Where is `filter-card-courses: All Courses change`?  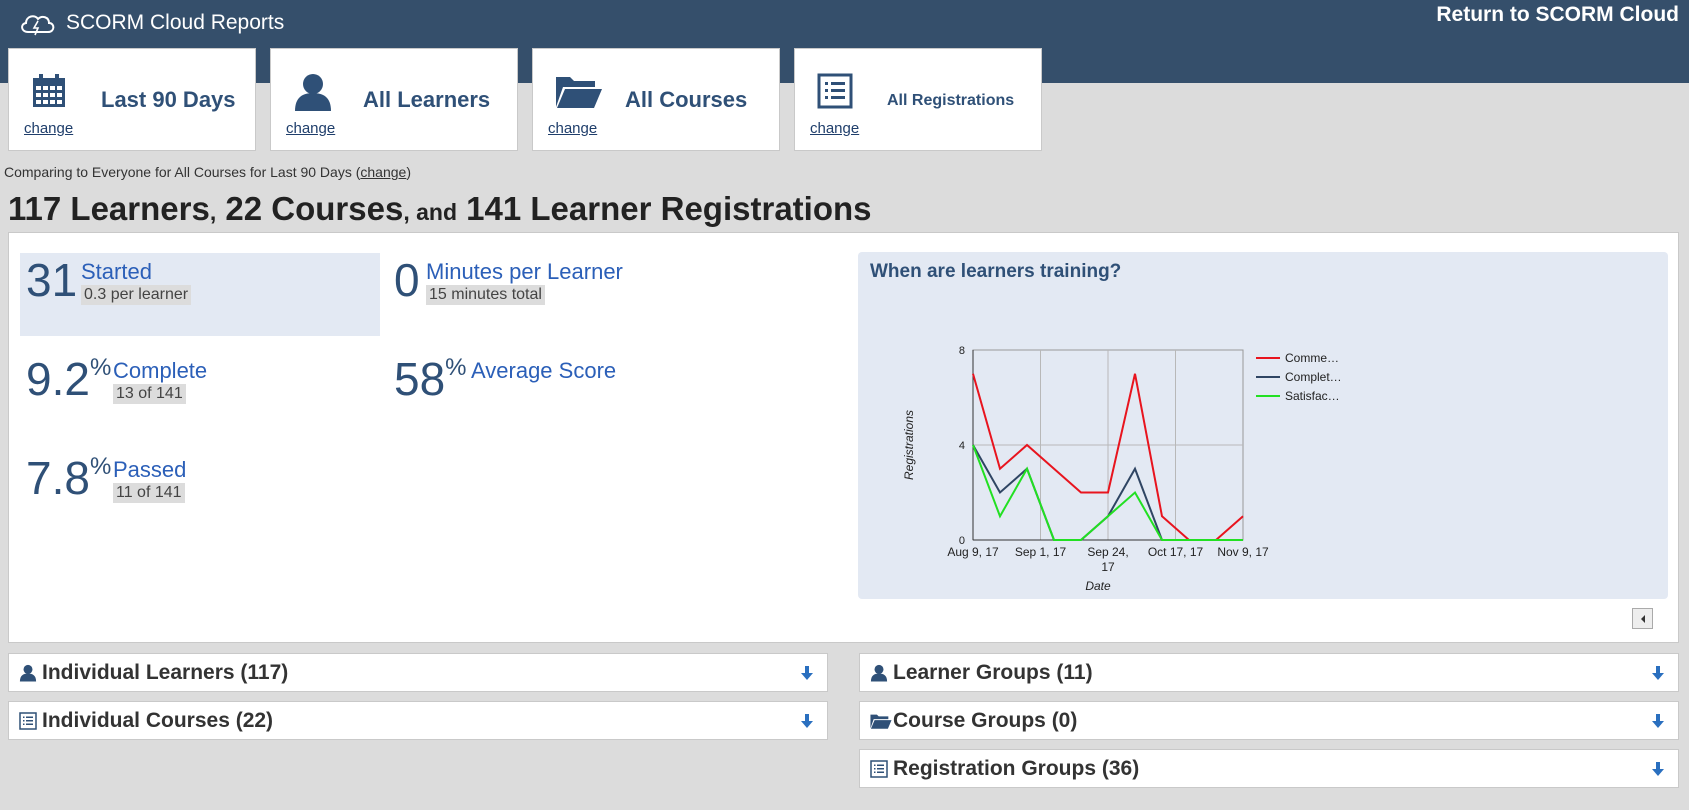
filter-card-courses: All Courses change is located at coordinates (656, 99).